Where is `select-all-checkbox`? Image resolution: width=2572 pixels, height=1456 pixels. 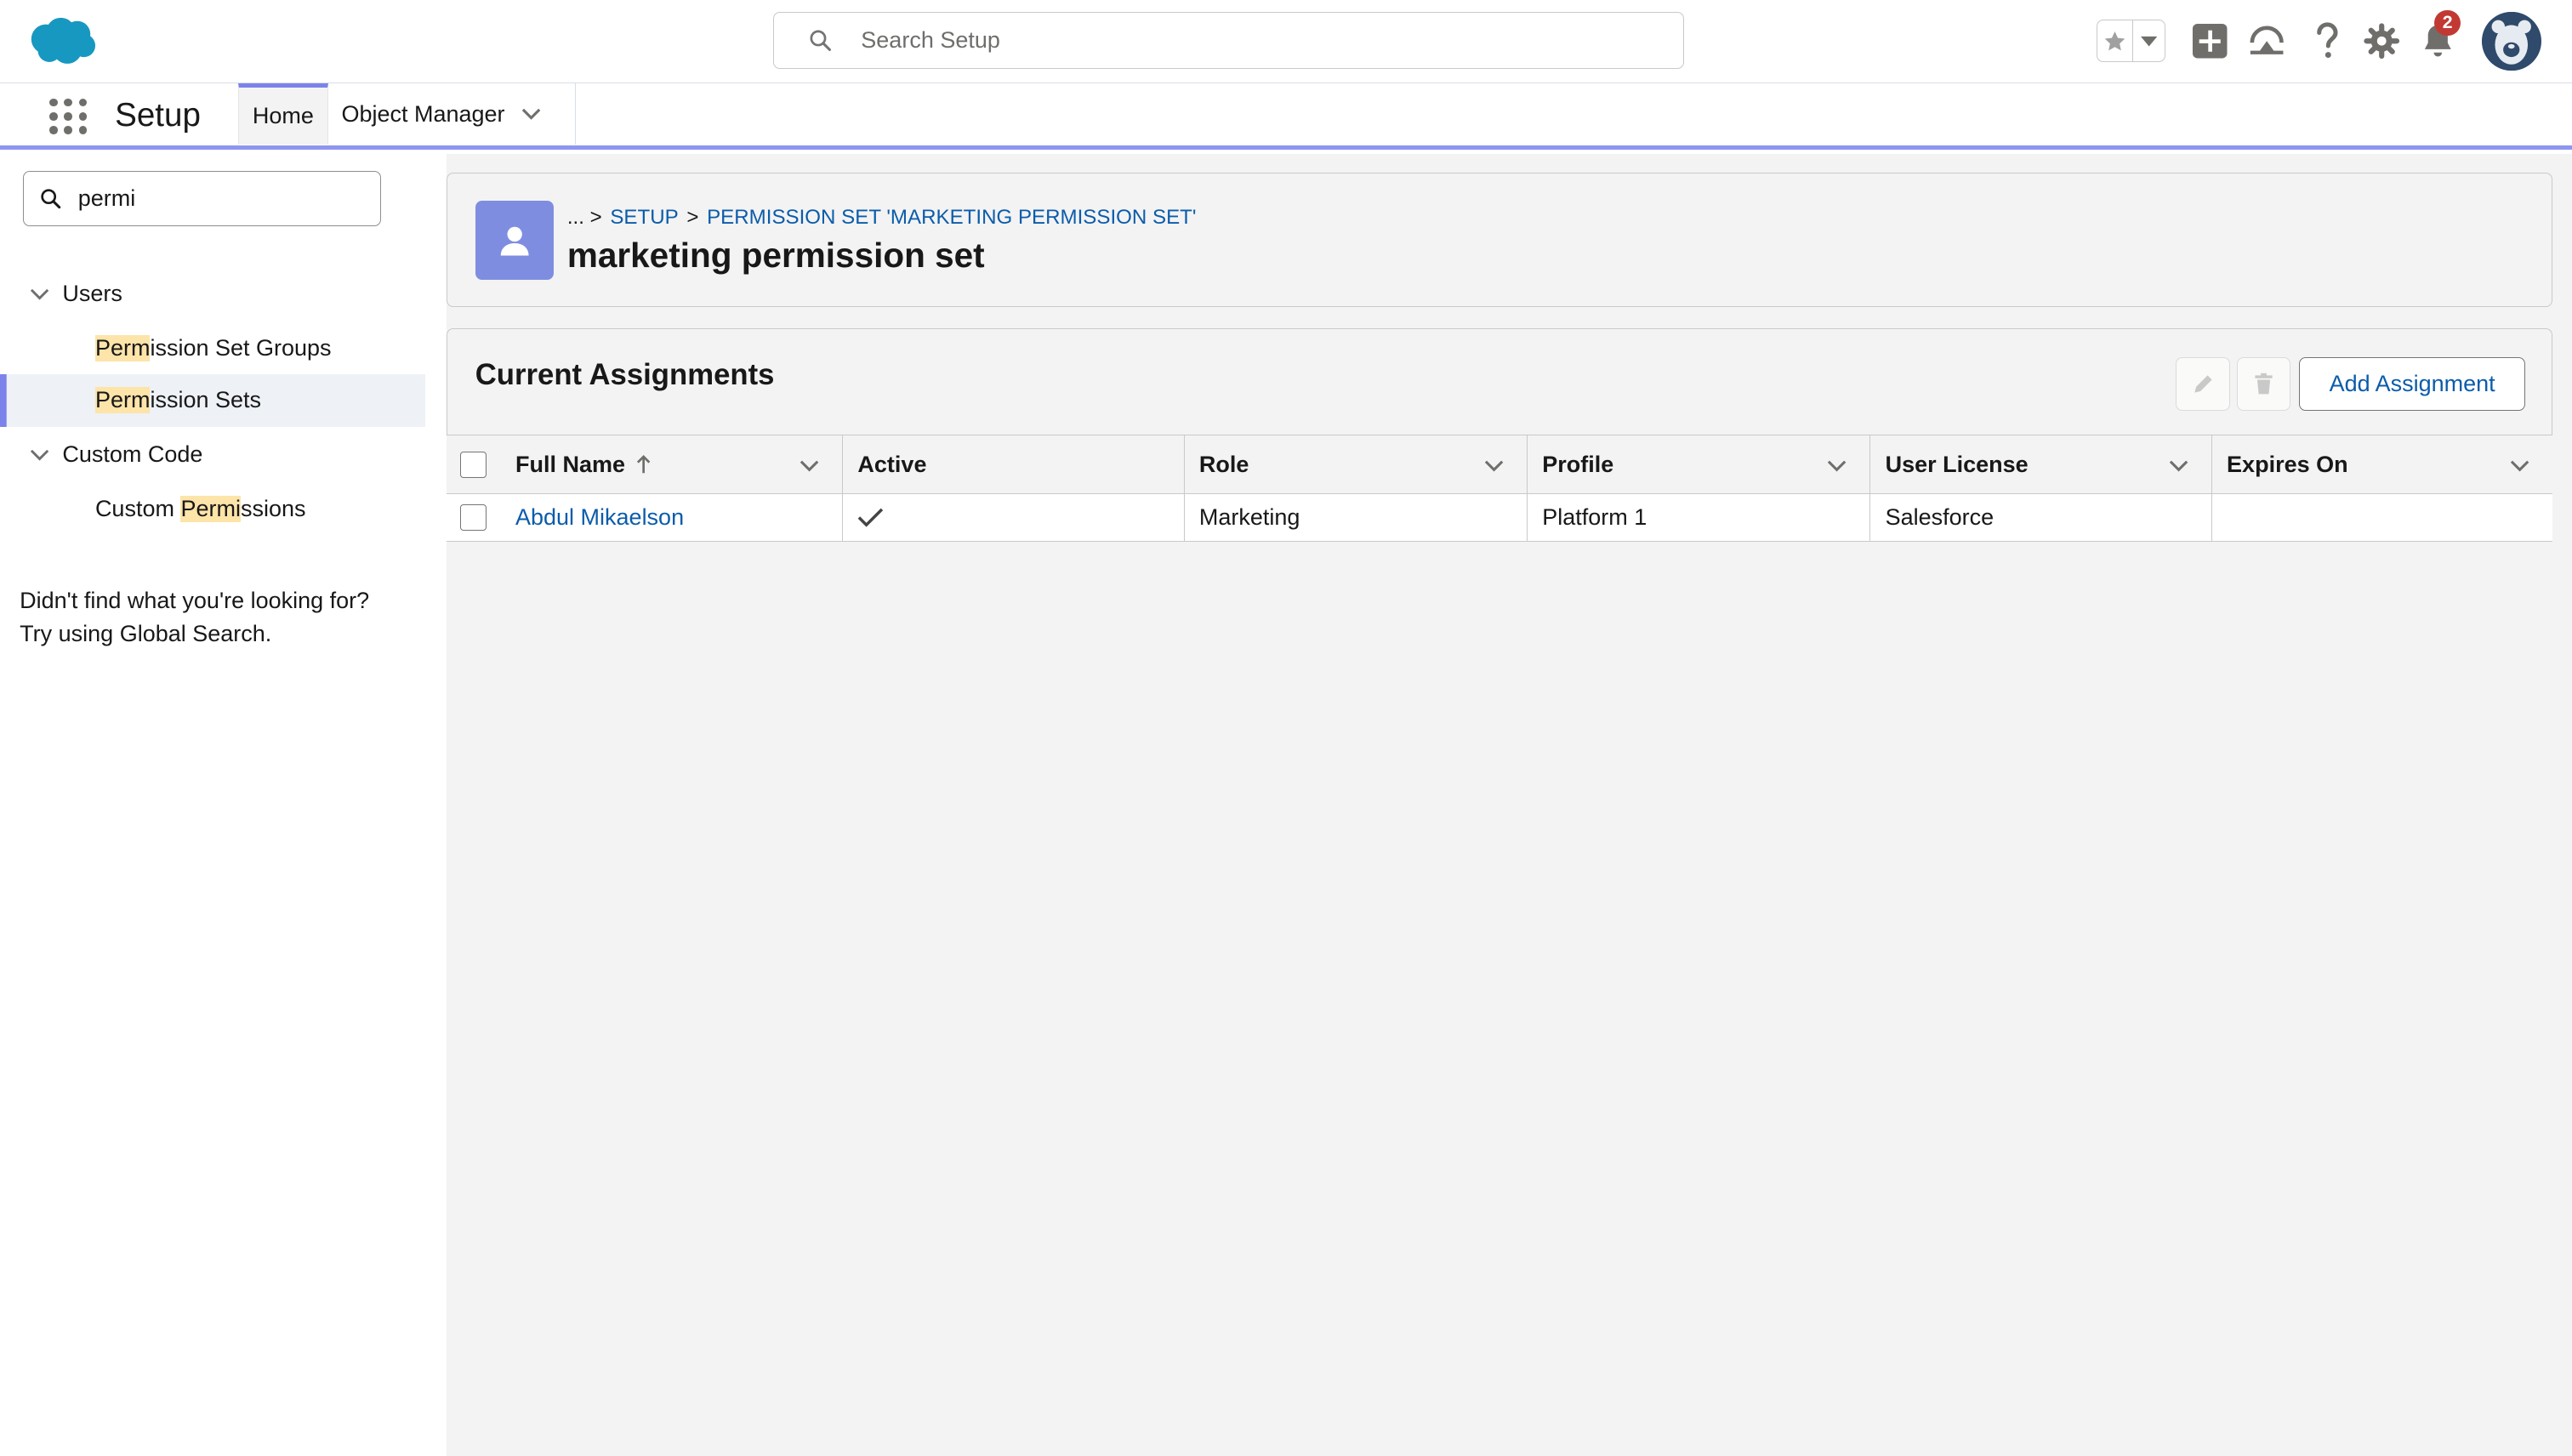 select-all-checkbox is located at coordinates (474, 464).